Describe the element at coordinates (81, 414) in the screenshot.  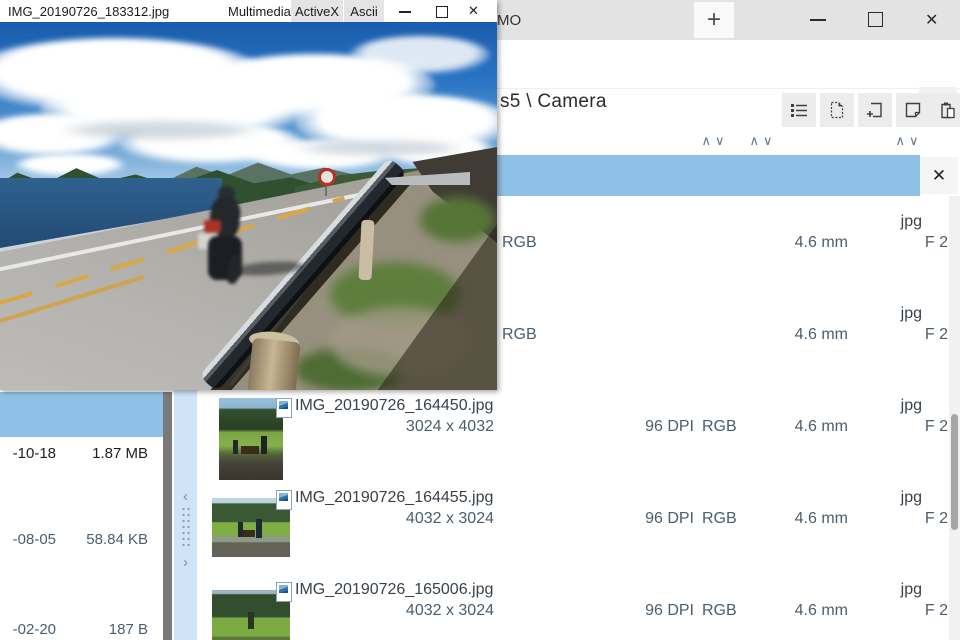
I see `left-pane-selected-row` at that location.